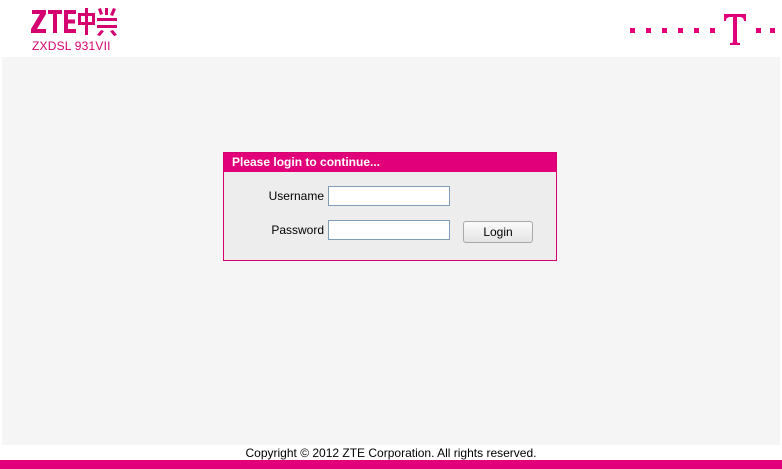 The image size is (782, 469). Describe the element at coordinates (297, 230) in the screenshot. I see `password-label: Password` at that location.